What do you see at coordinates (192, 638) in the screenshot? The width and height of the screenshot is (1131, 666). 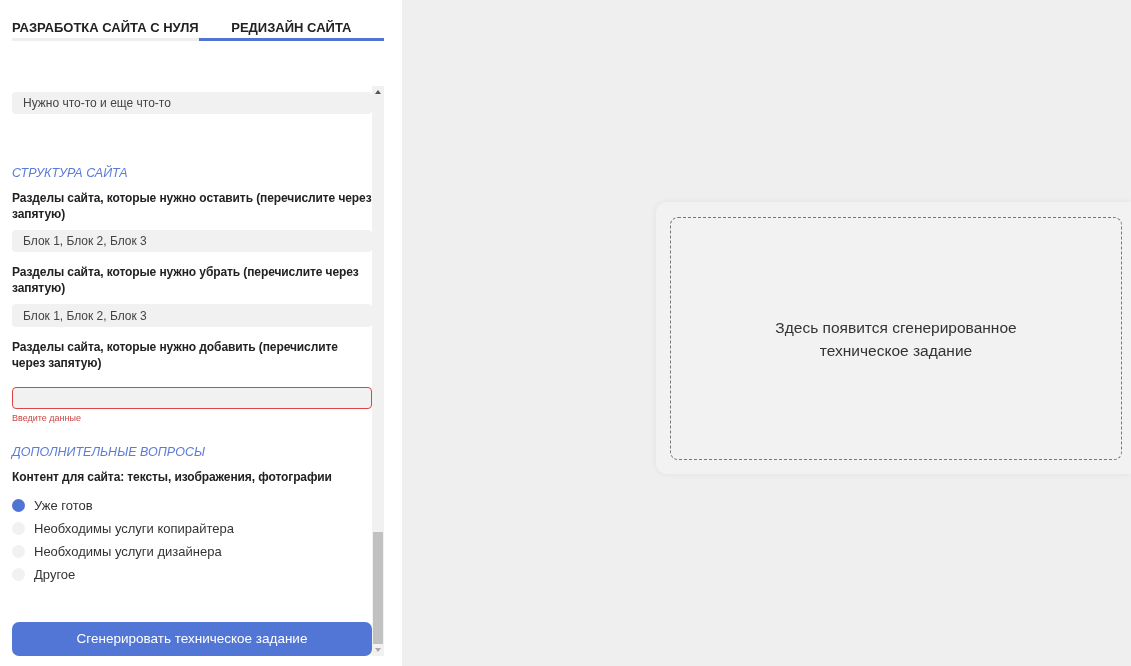 I see `generate-button: Сгенерировать техническое задание` at bounding box center [192, 638].